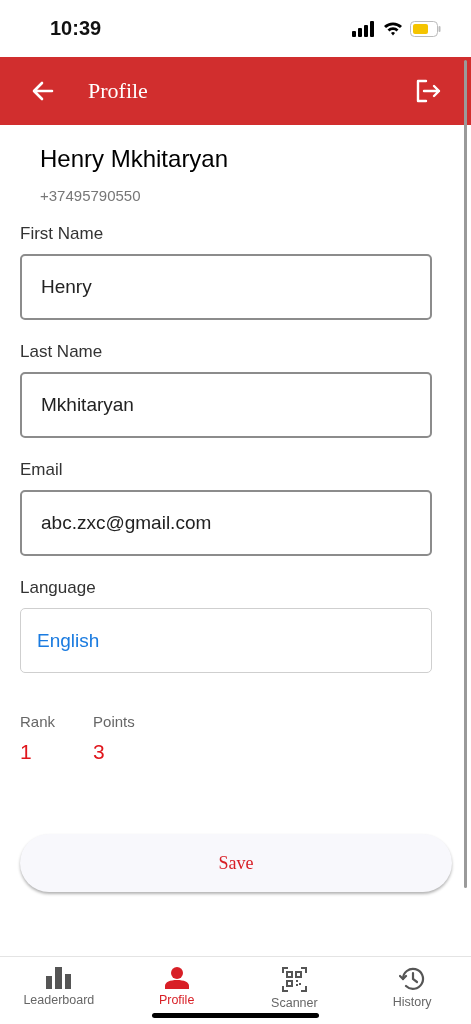 The height and width of the screenshot is (1024, 471). What do you see at coordinates (62, 234) in the screenshot?
I see `field-label: First Name` at bounding box center [62, 234].